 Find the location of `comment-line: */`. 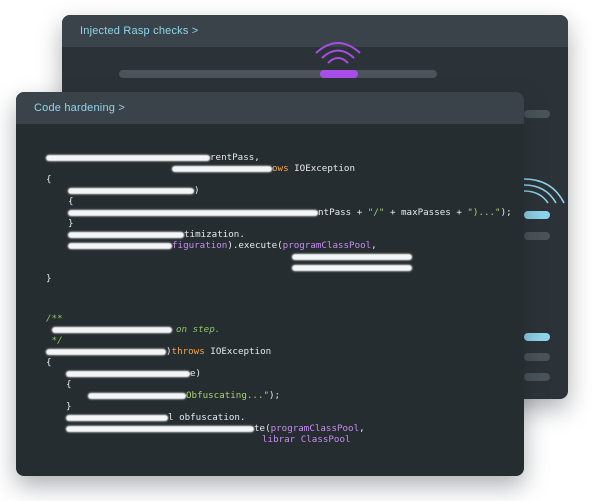

comment-line: */ is located at coordinates (54, 340).